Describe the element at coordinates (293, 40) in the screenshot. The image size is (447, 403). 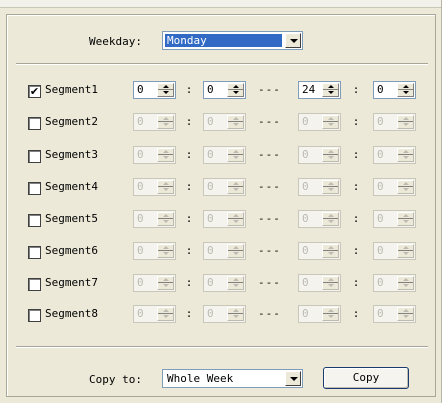
I see `chevron-down-icon` at that location.